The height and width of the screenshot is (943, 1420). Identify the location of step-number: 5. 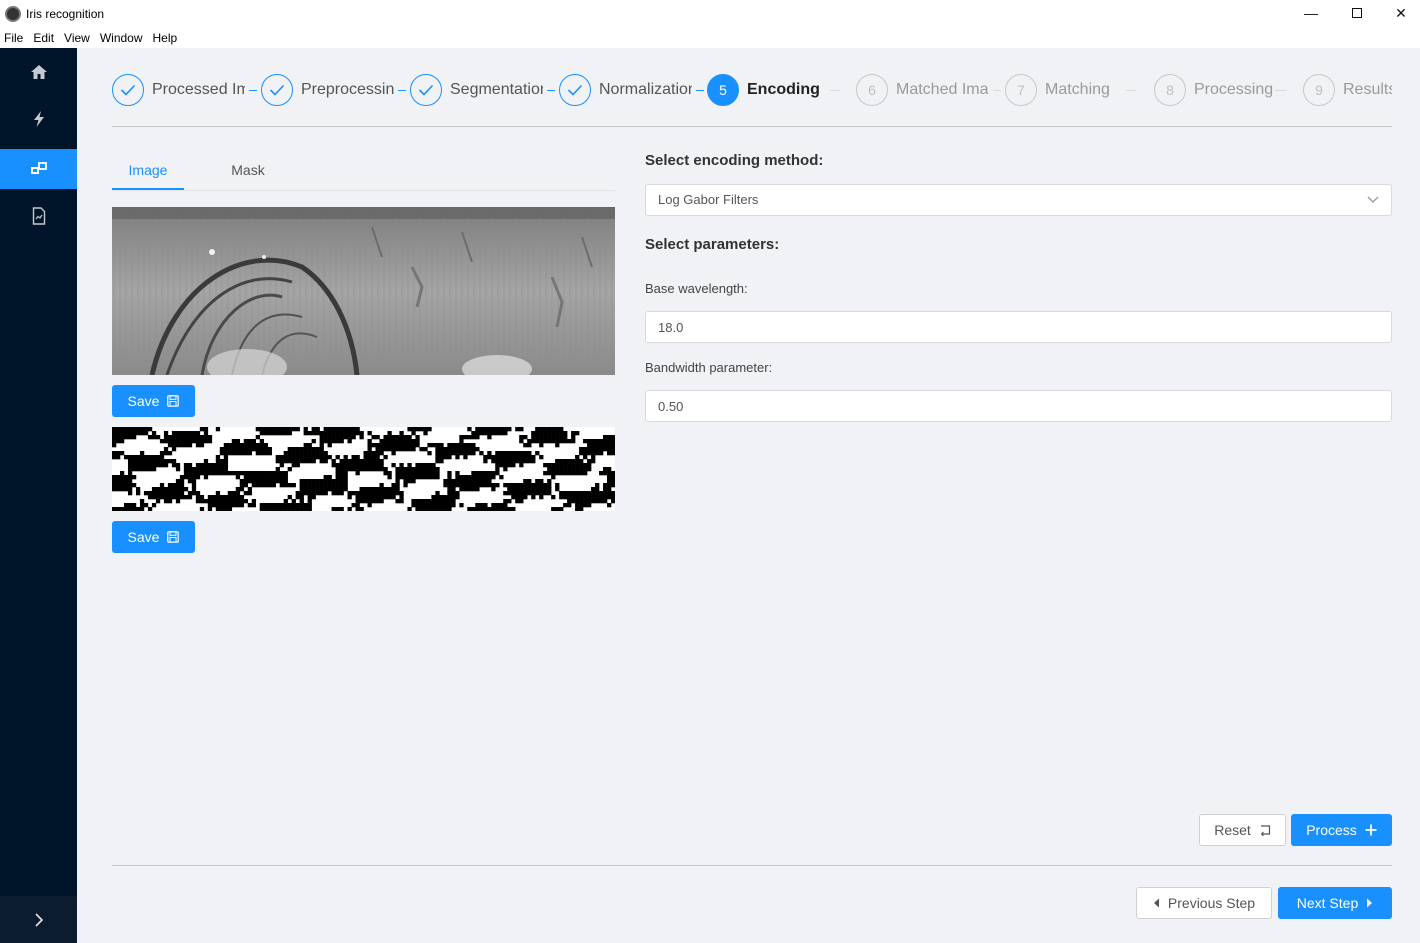
(723, 90).